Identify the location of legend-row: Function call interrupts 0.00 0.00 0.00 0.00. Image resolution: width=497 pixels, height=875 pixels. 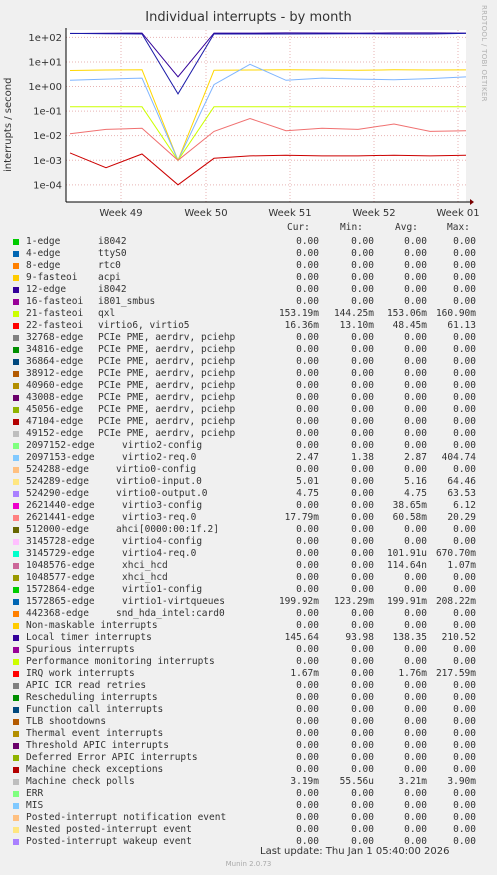
(248, 710).